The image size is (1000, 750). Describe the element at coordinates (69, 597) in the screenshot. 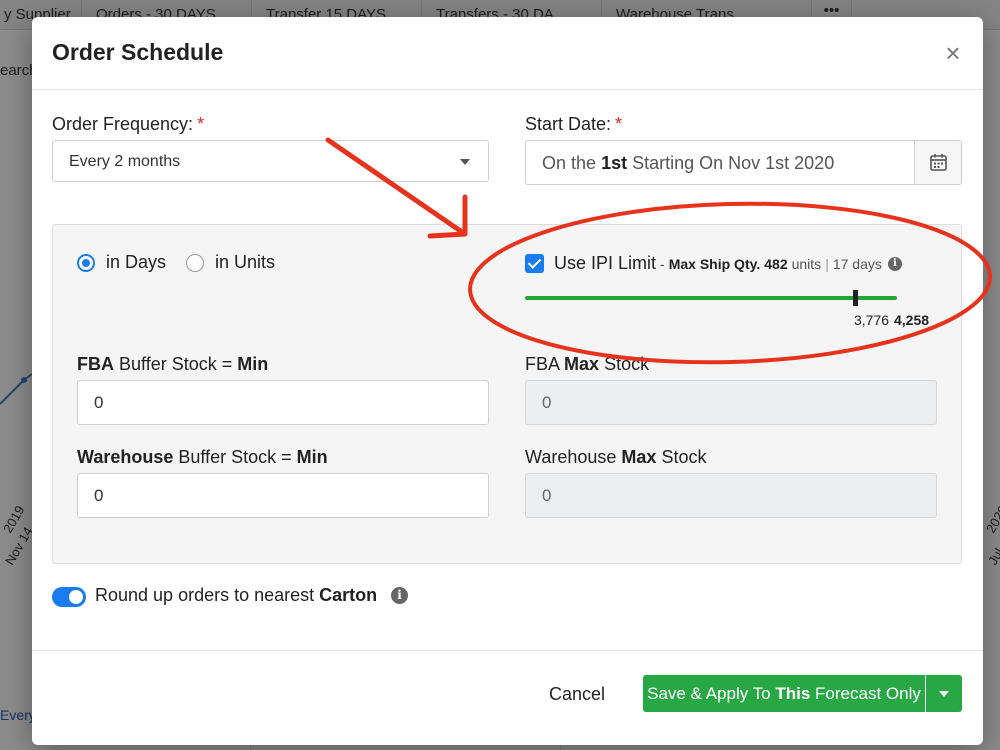

I see `round-up-toggle` at that location.